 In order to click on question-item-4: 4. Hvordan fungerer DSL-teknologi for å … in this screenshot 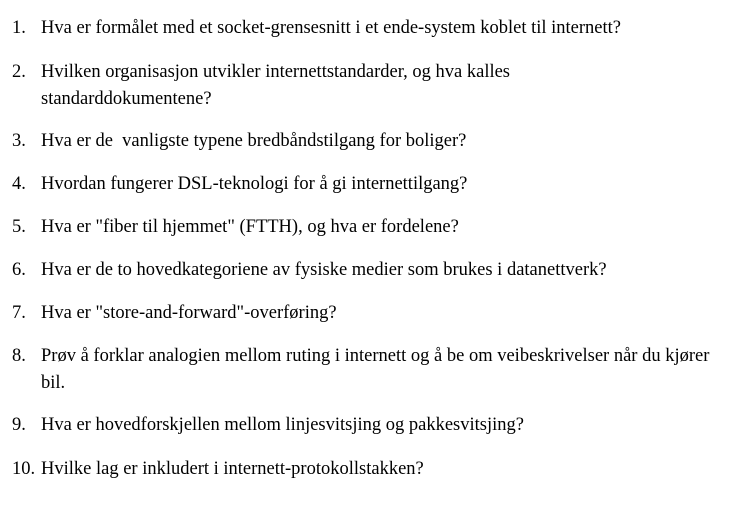, I will do `click(369, 184)`.